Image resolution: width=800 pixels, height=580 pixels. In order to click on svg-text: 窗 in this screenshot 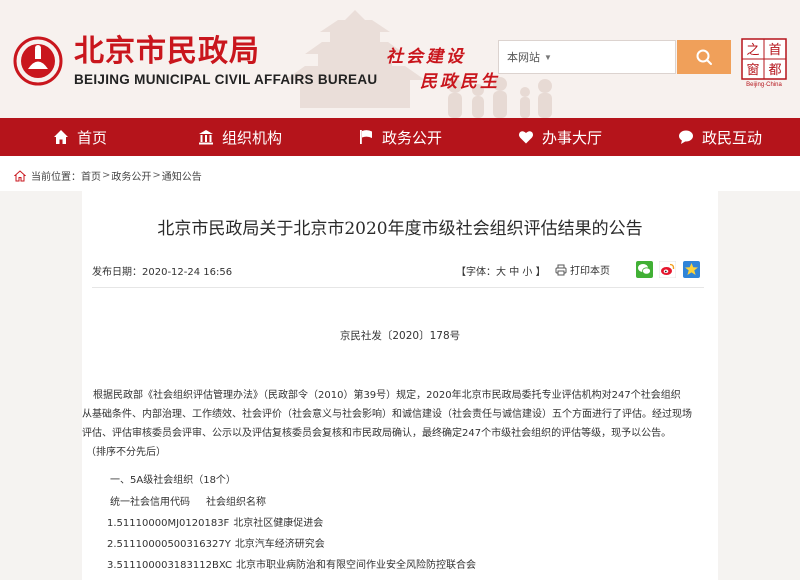, I will do `click(752, 70)`.